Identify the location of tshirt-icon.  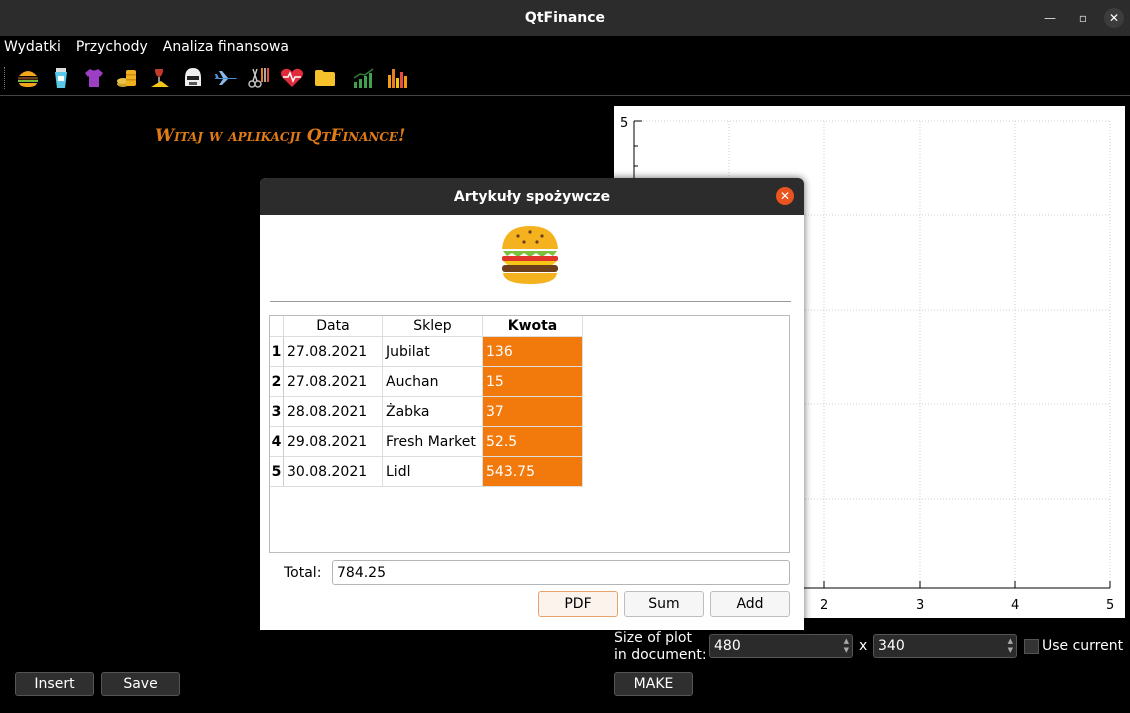
(93, 78).